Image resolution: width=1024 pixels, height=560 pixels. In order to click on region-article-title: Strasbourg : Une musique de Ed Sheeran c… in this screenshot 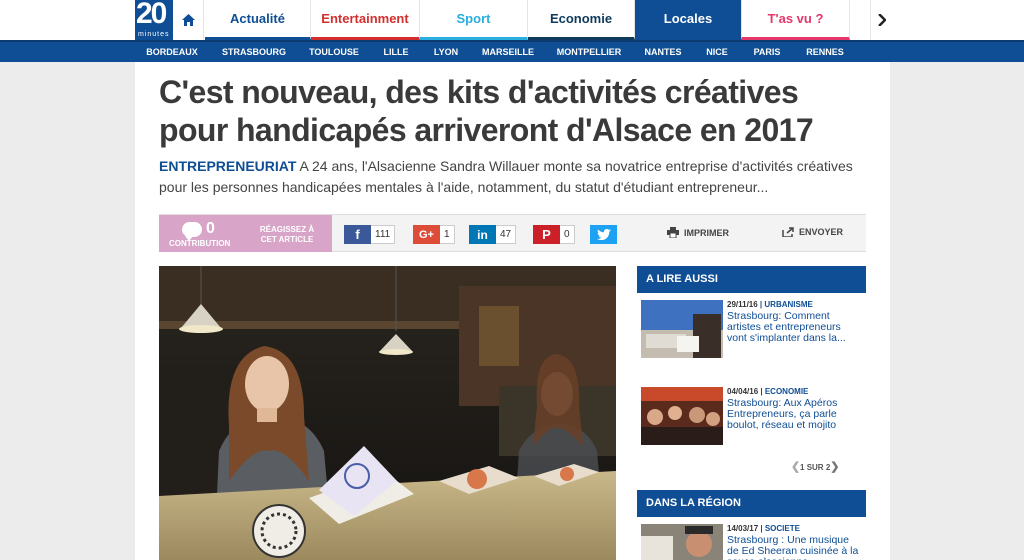, I will do `click(794, 547)`.